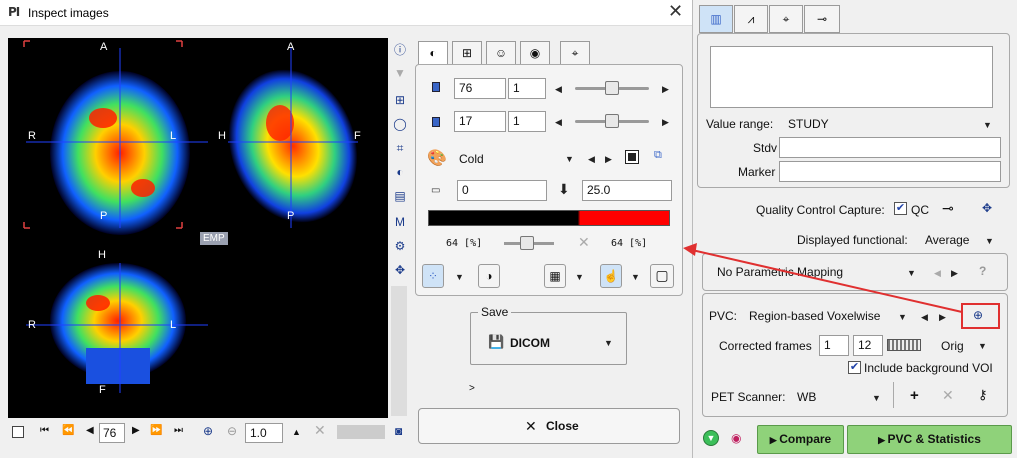 The image size is (1017, 458). What do you see at coordinates (467, 53) in the screenshot?
I see `tab-layout: ⊞` at bounding box center [467, 53].